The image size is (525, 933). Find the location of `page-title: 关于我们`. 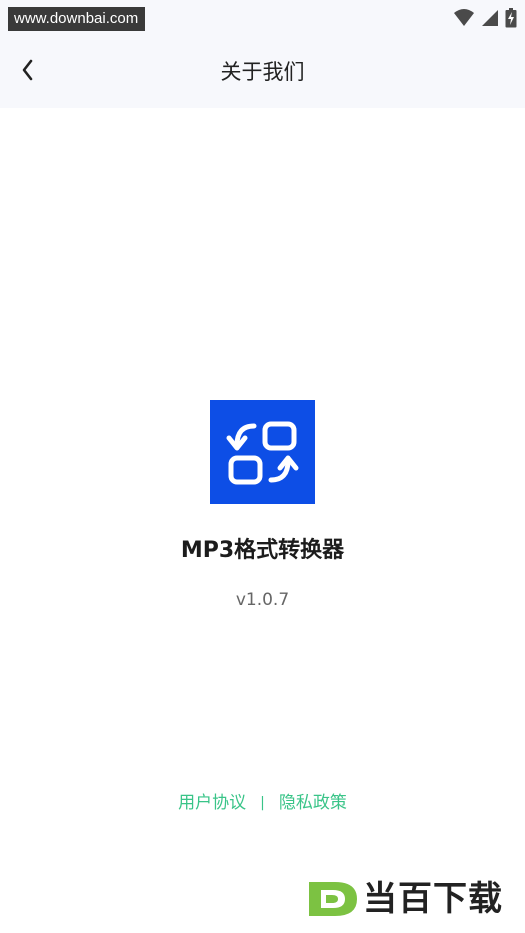

page-title: 关于我们 is located at coordinates (262, 72).